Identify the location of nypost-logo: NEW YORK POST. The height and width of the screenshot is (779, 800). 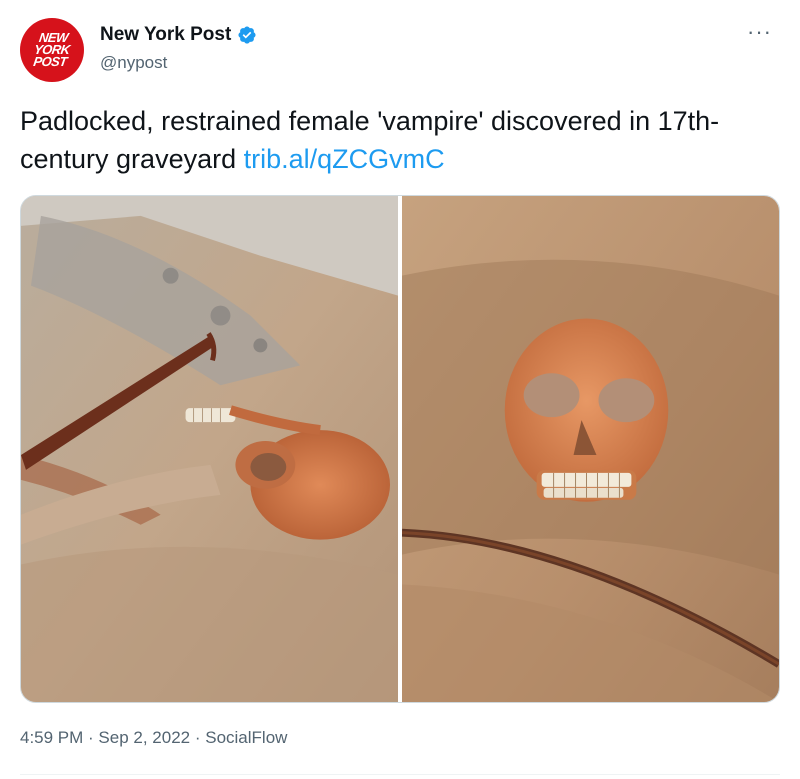
(51, 49).